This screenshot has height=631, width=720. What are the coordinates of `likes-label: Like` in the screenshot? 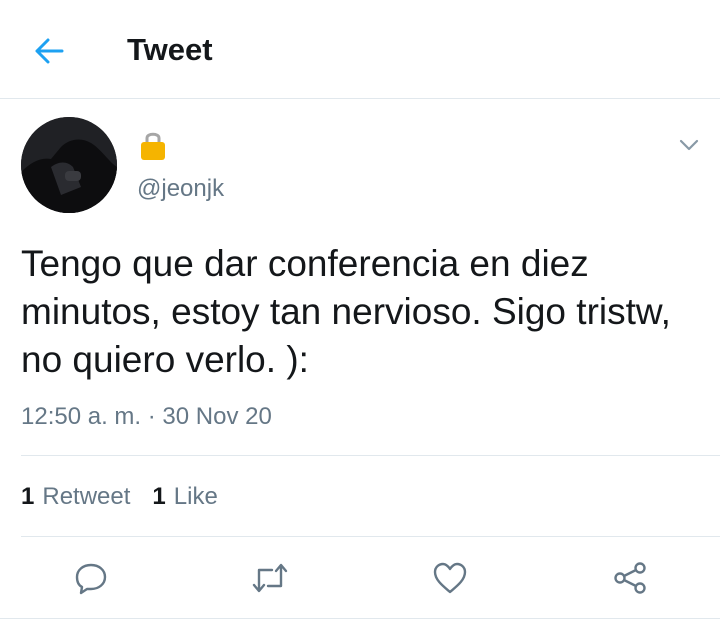 It's located at (195, 496).